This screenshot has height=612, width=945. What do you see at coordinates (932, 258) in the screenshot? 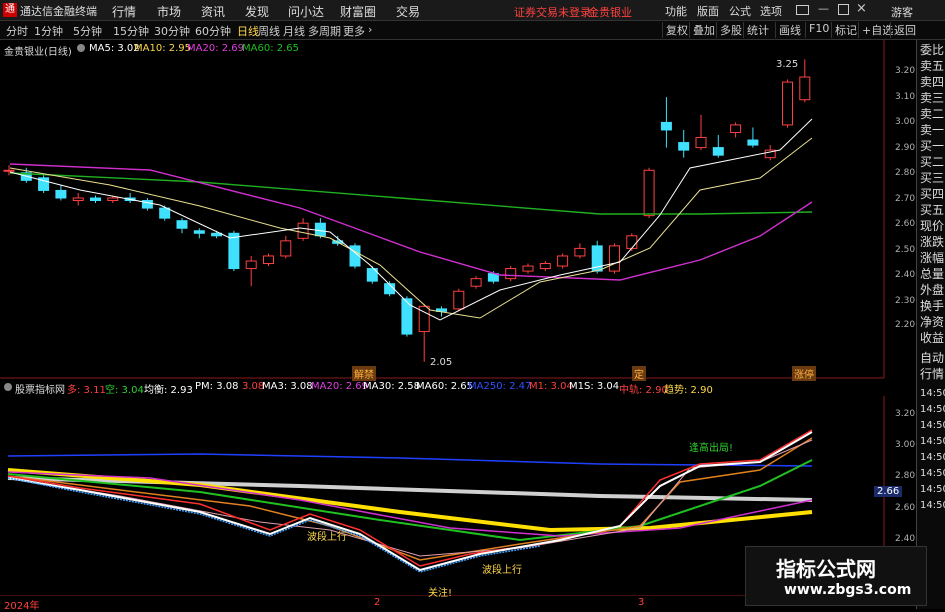
I see `sidebar-pct: 涨幅` at bounding box center [932, 258].